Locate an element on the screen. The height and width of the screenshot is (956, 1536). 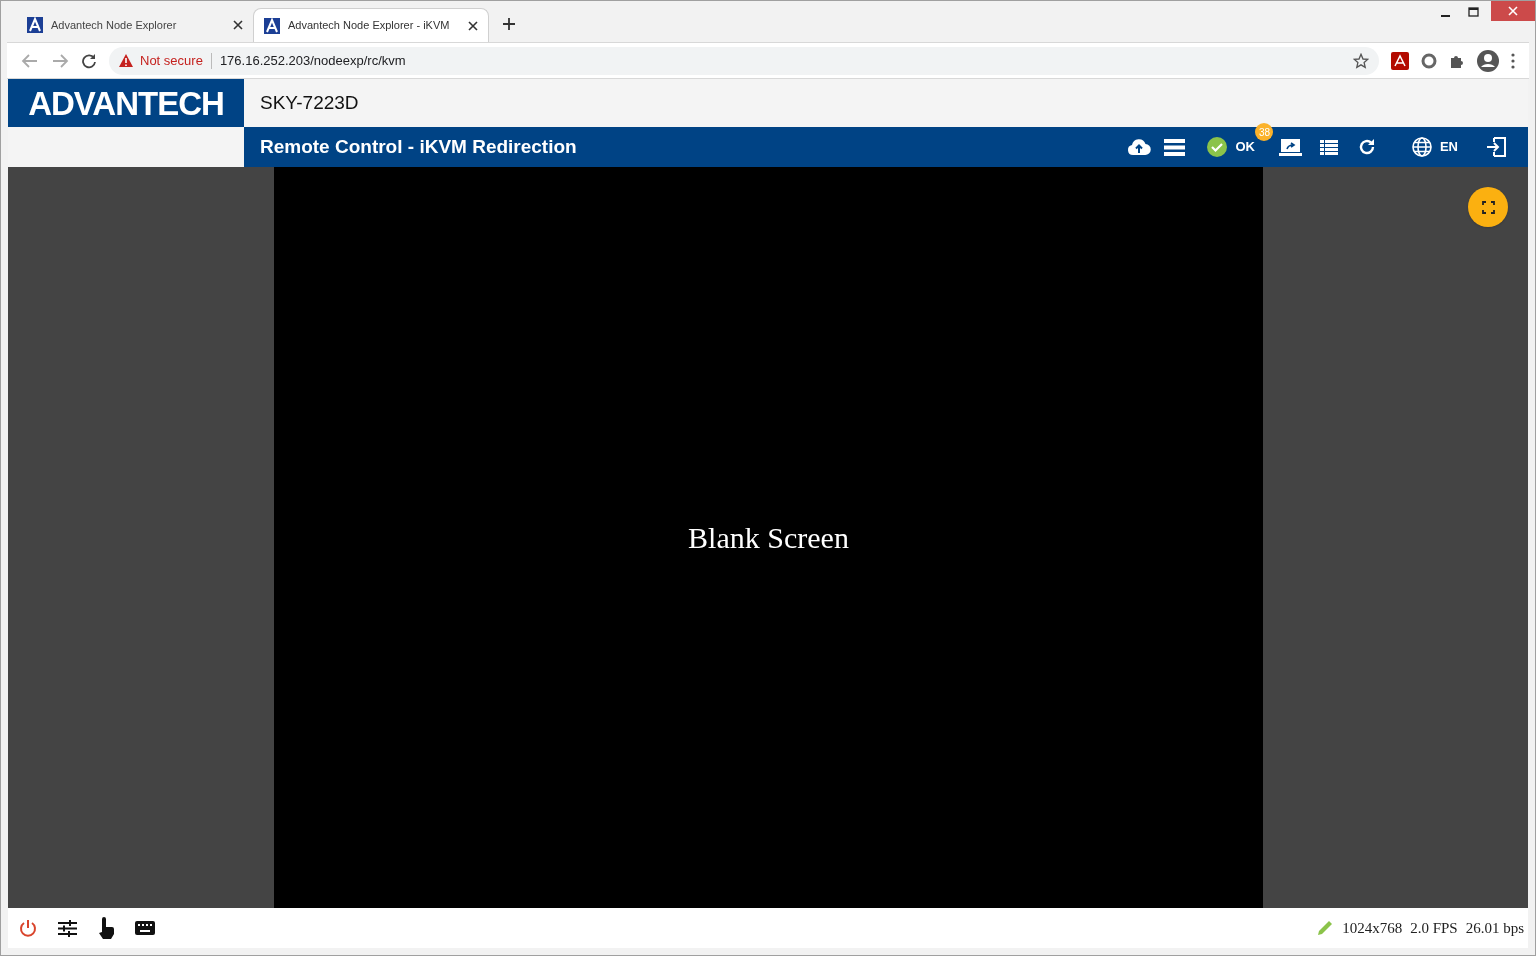
reload-icon is located at coordinates (89, 60).